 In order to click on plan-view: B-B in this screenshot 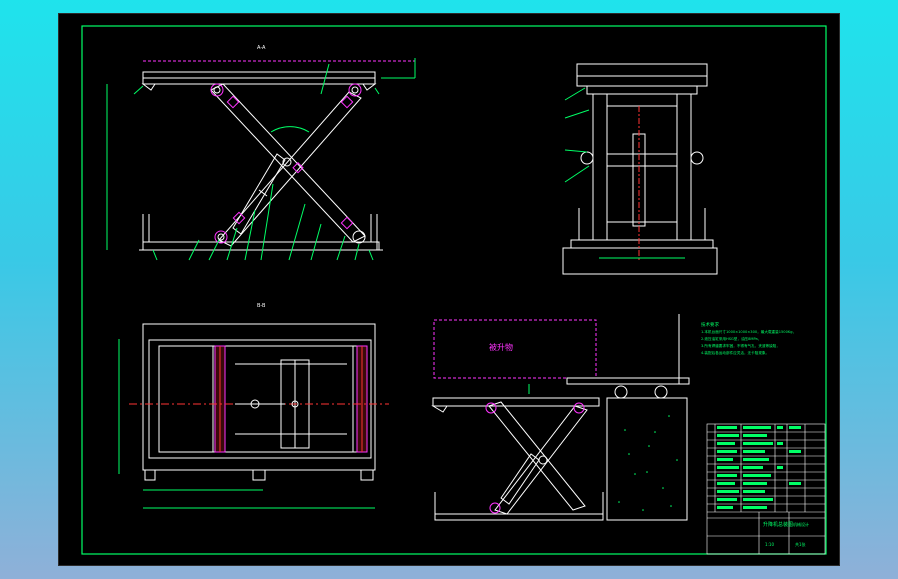, I will do `click(253, 406)`.